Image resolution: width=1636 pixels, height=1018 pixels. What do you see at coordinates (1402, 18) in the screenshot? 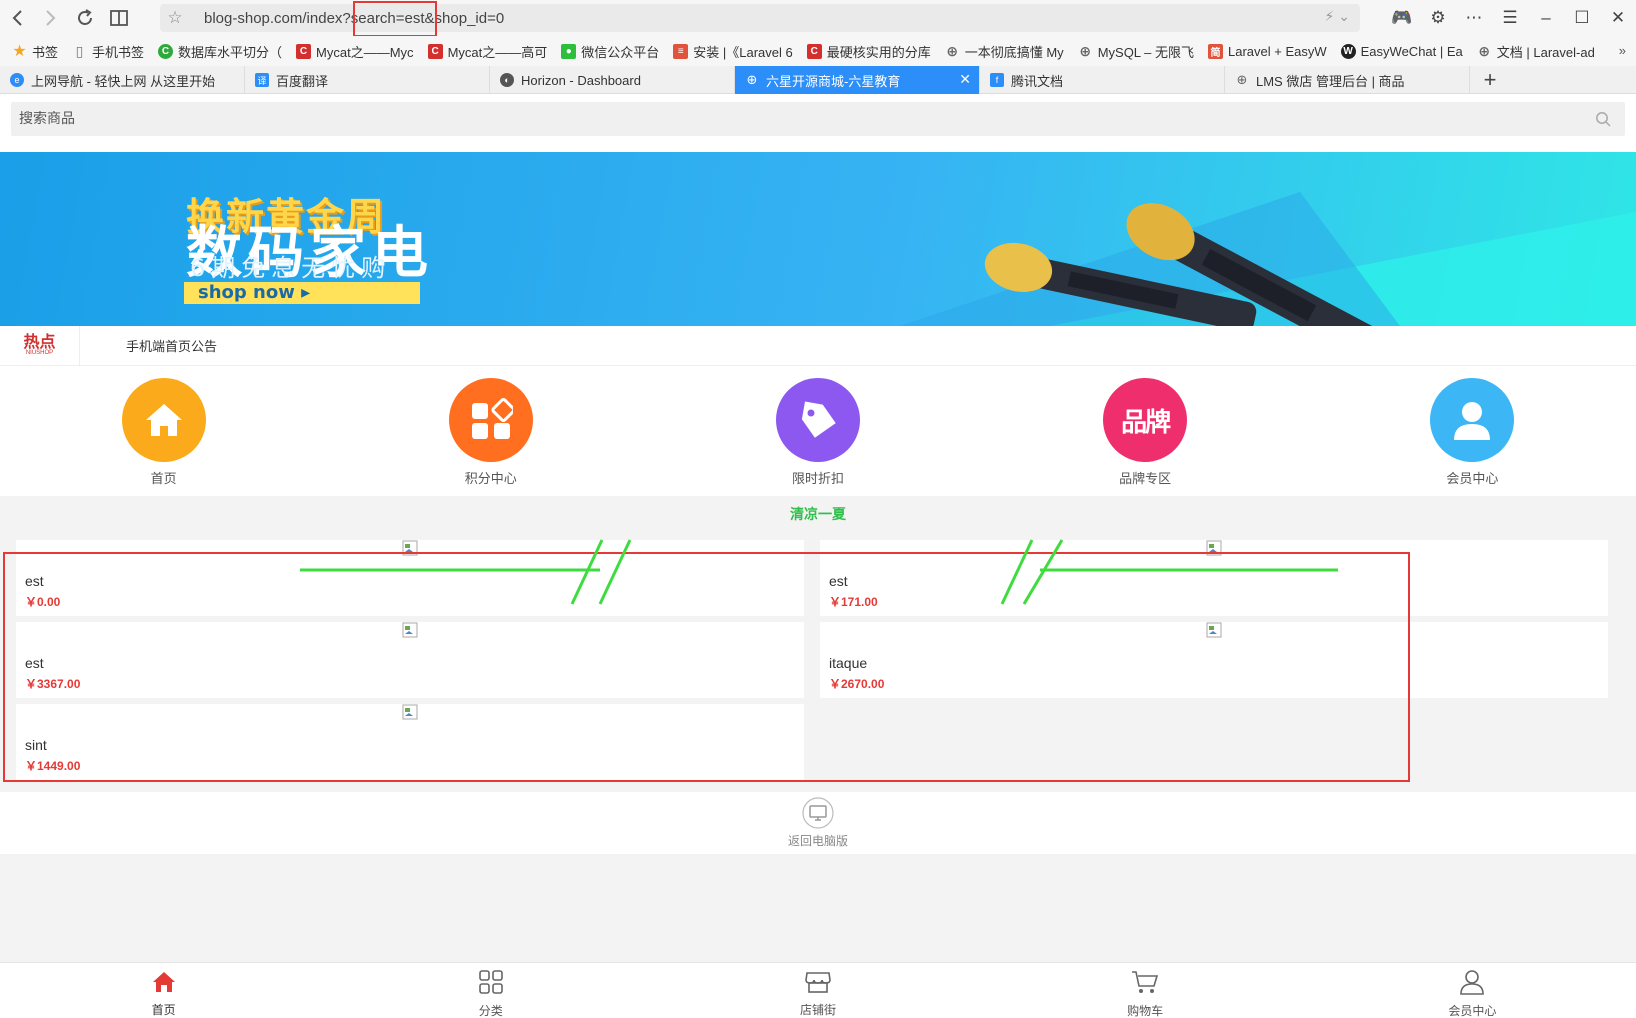
I see `game-icon: 🎮` at bounding box center [1402, 18].